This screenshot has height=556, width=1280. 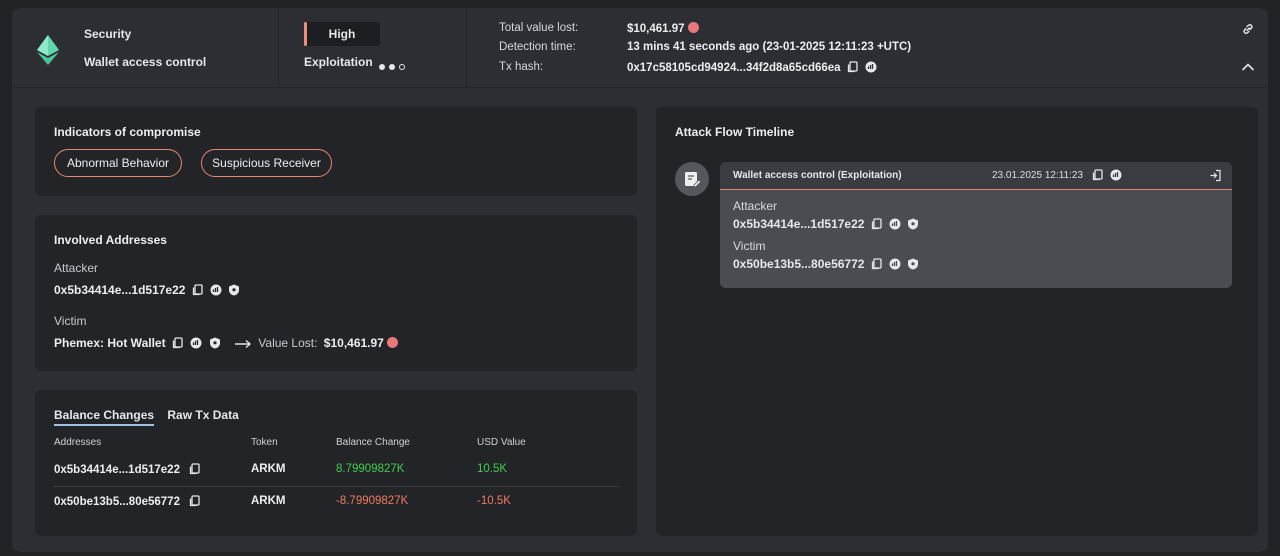 What do you see at coordinates (117, 502) in the screenshot?
I see `address-value: 0x50be13b5...80e56772` at bounding box center [117, 502].